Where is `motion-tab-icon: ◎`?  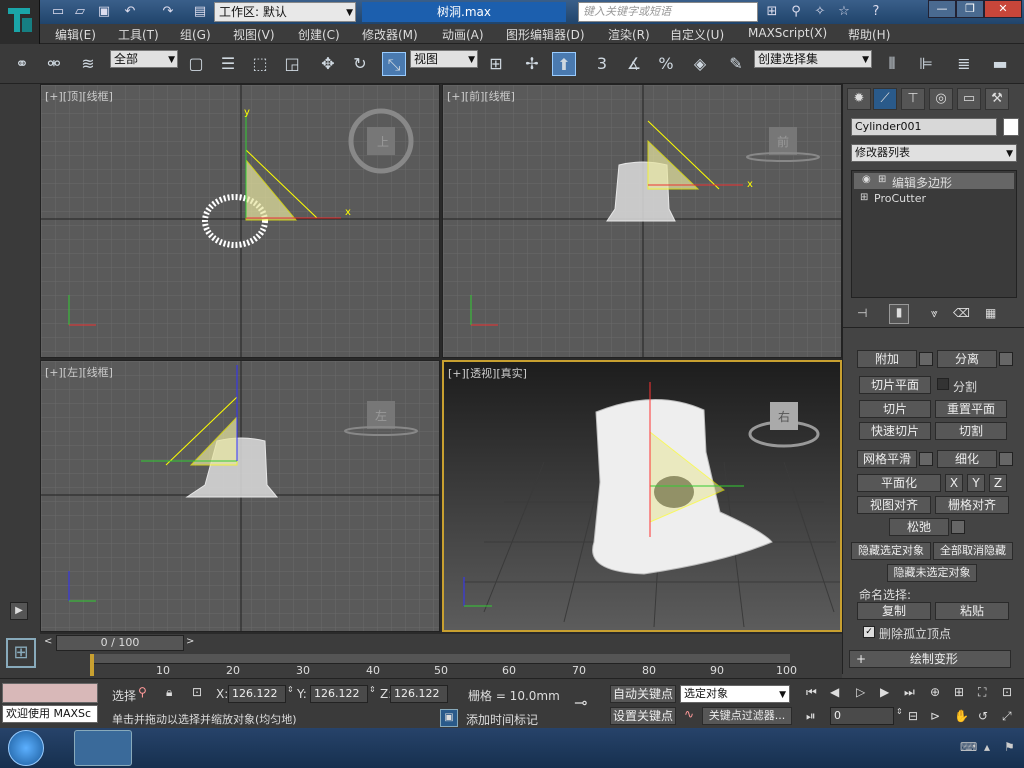 motion-tab-icon: ◎ is located at coordinates (941, 99).